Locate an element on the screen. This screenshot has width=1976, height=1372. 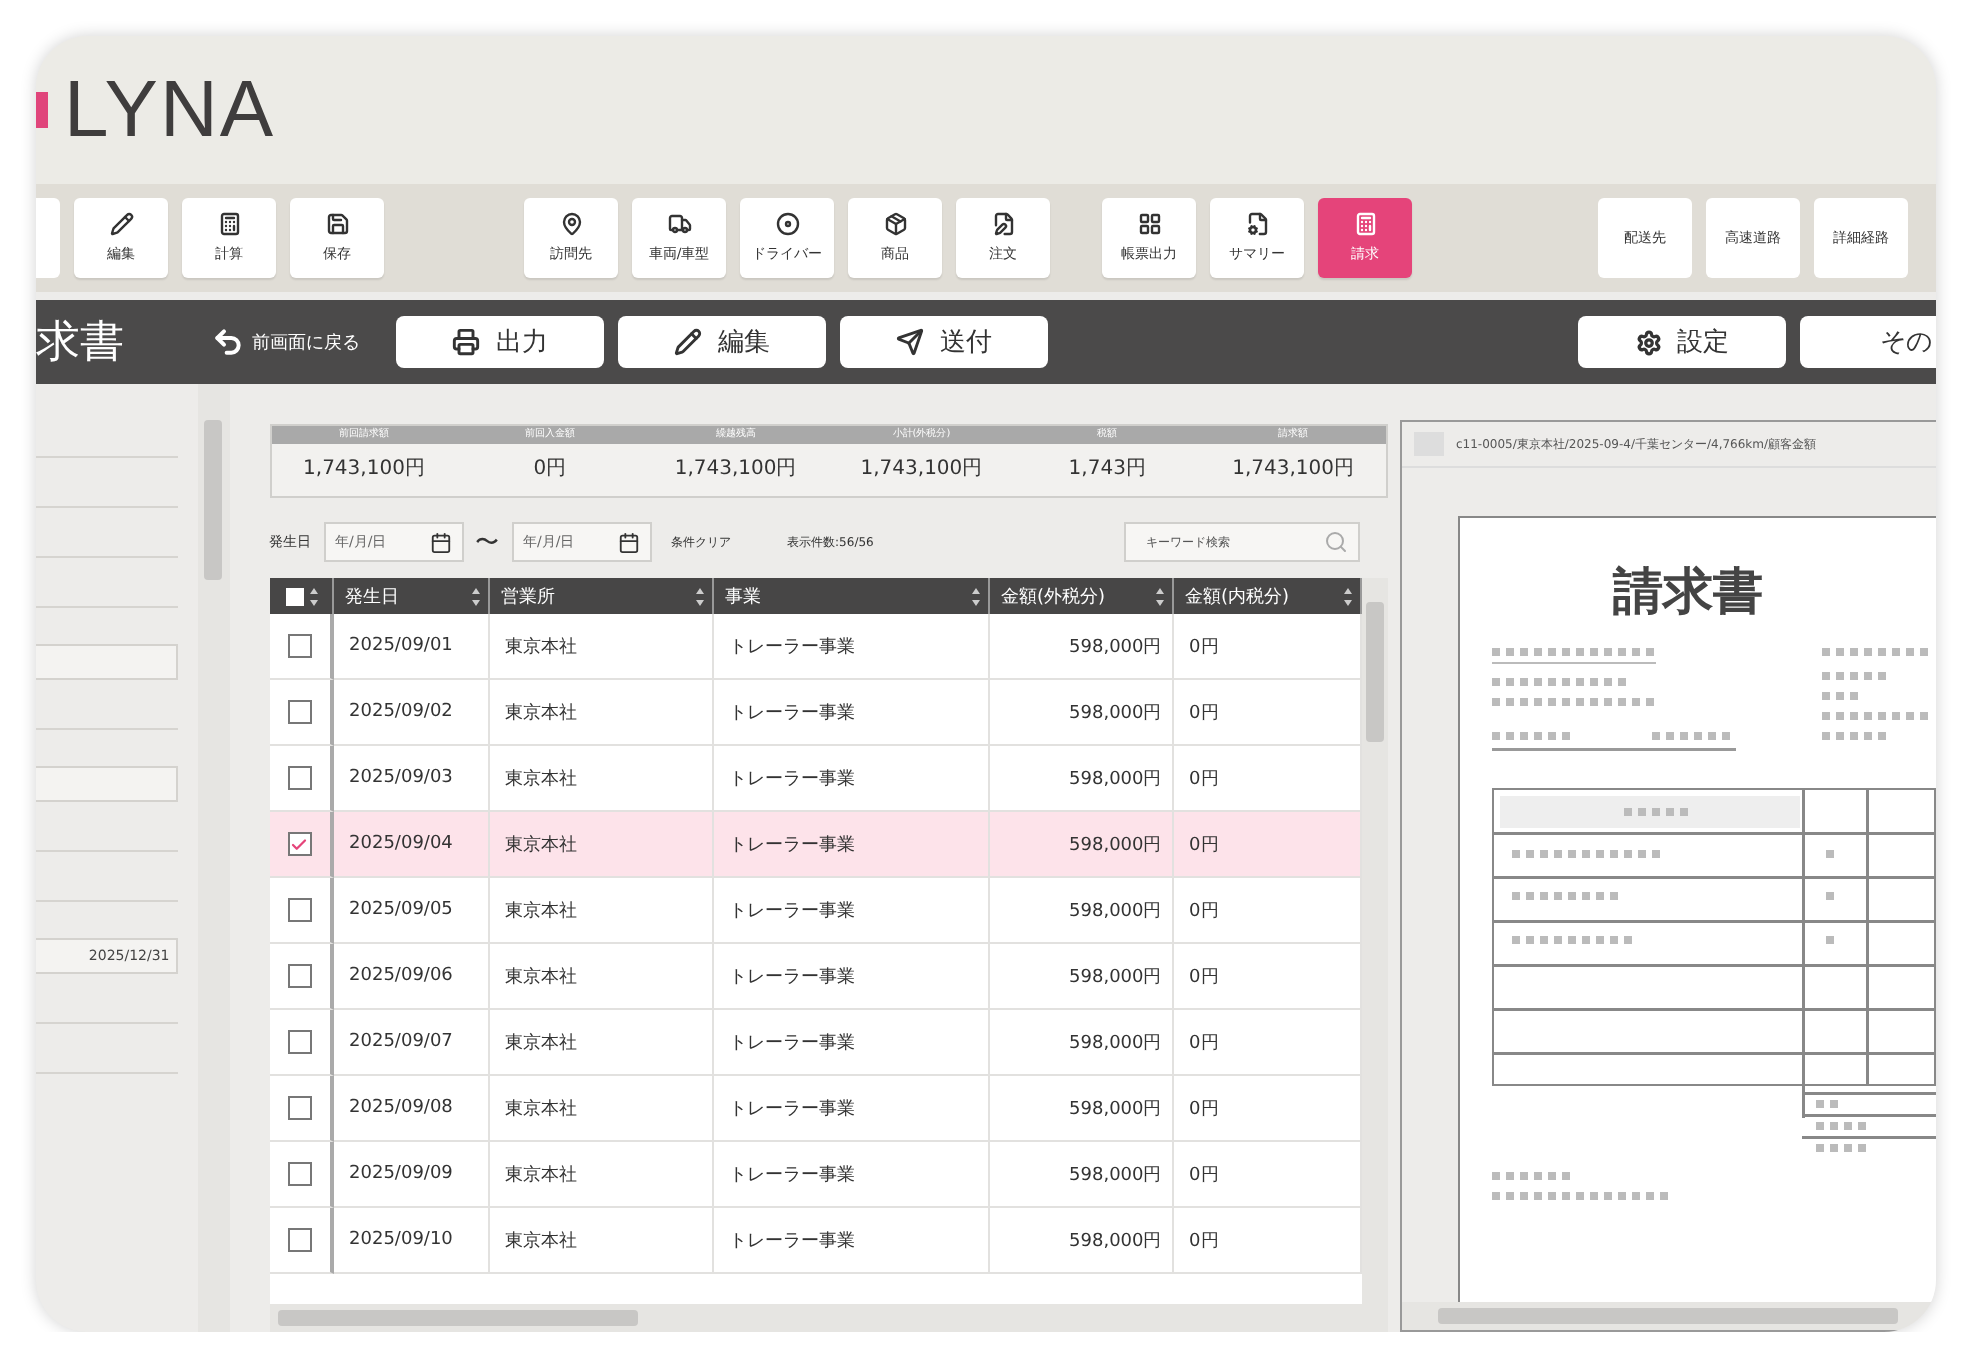
table-cell: 2025/09/10 is located at coordinates (411, 1241).